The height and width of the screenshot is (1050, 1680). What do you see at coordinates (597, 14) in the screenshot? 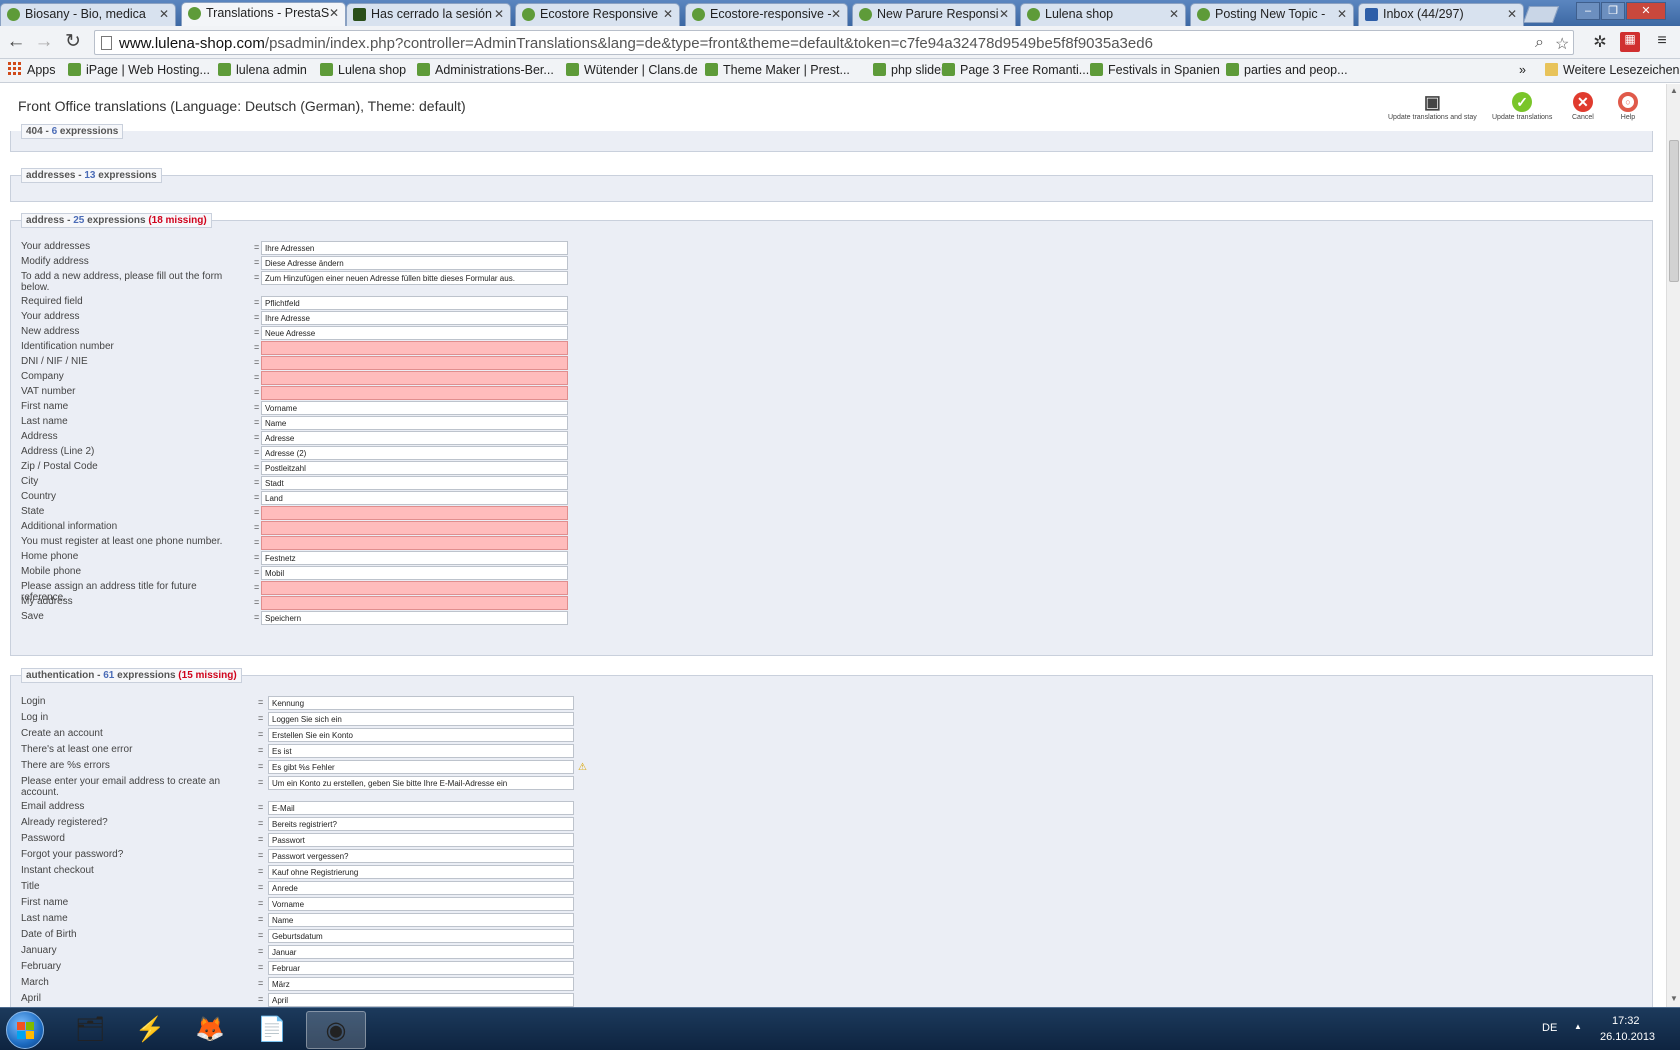
I see `browser-tab: Ecostore Responsive ✕` at bounding box center [597, 14].